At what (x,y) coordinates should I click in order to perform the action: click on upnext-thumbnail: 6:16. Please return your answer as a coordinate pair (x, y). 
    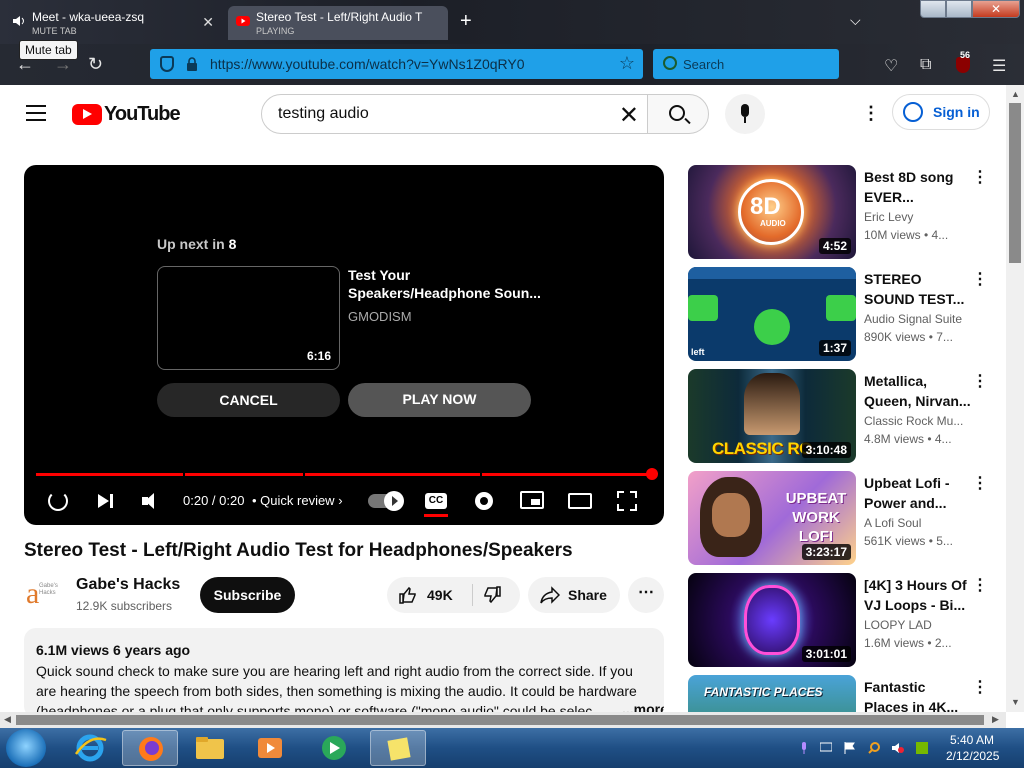
    Looking at the image, I should click on (248, 318).